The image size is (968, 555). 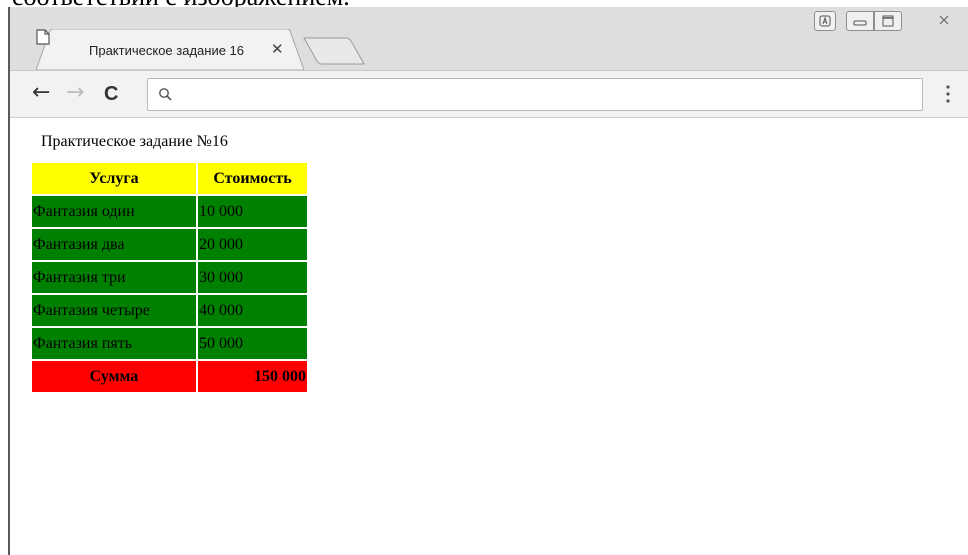 I want to click on service-cell: Фантазия пять, so click(x=114, y=343).